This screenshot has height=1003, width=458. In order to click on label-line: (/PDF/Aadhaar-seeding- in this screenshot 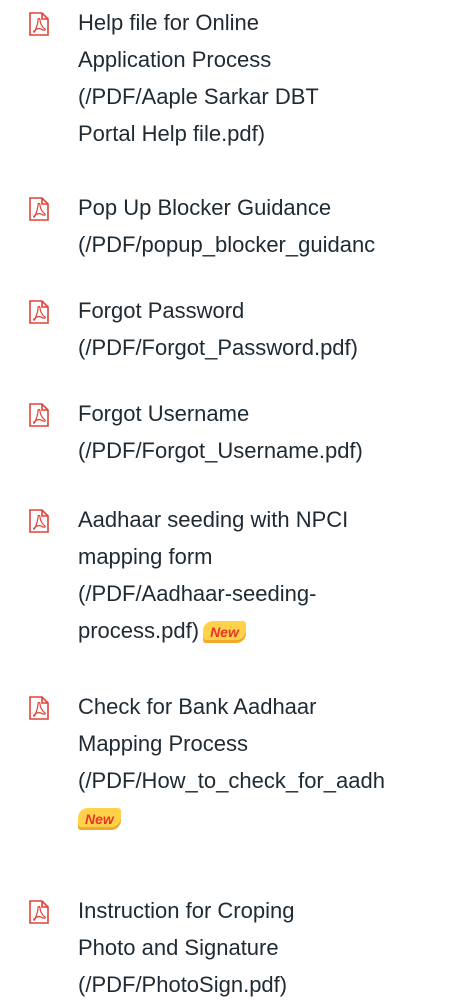, I will do `click(197, 593)`.